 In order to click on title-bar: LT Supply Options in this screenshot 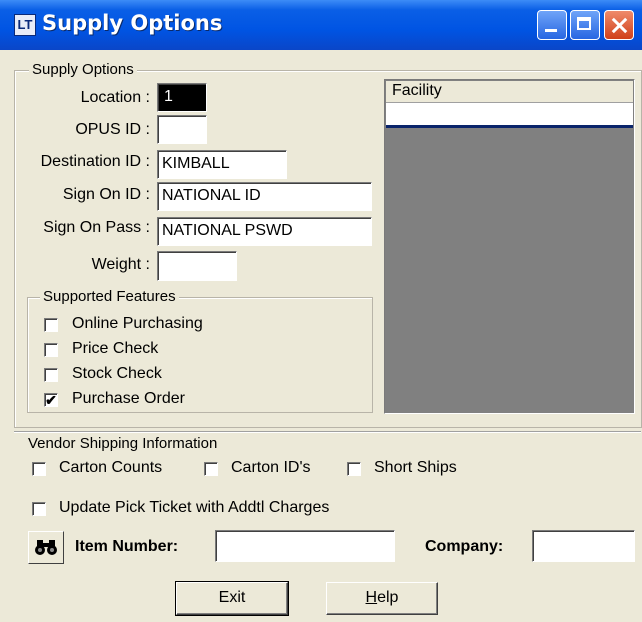, I will do `click(321, 25)`.